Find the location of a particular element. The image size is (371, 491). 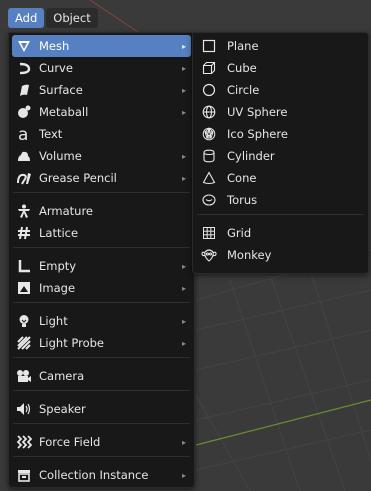

menu-item-lattice: Lattice is located at coordinates (101, 233).